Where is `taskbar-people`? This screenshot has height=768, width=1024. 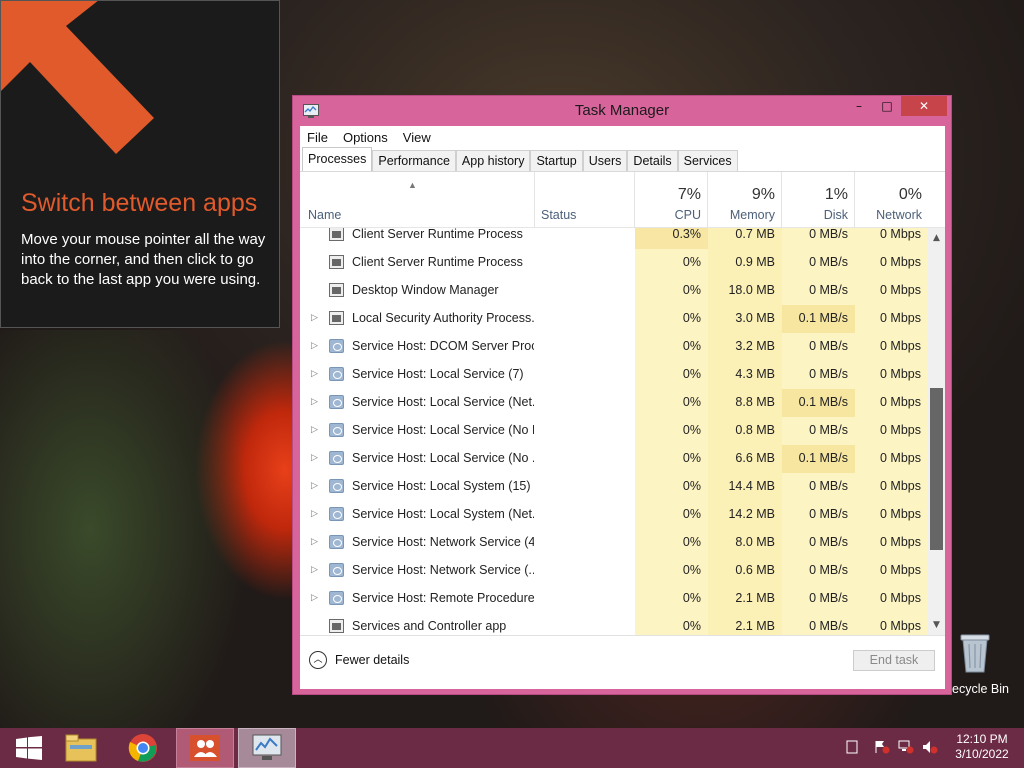
taskbar-people is located at coordinates (205, 748).